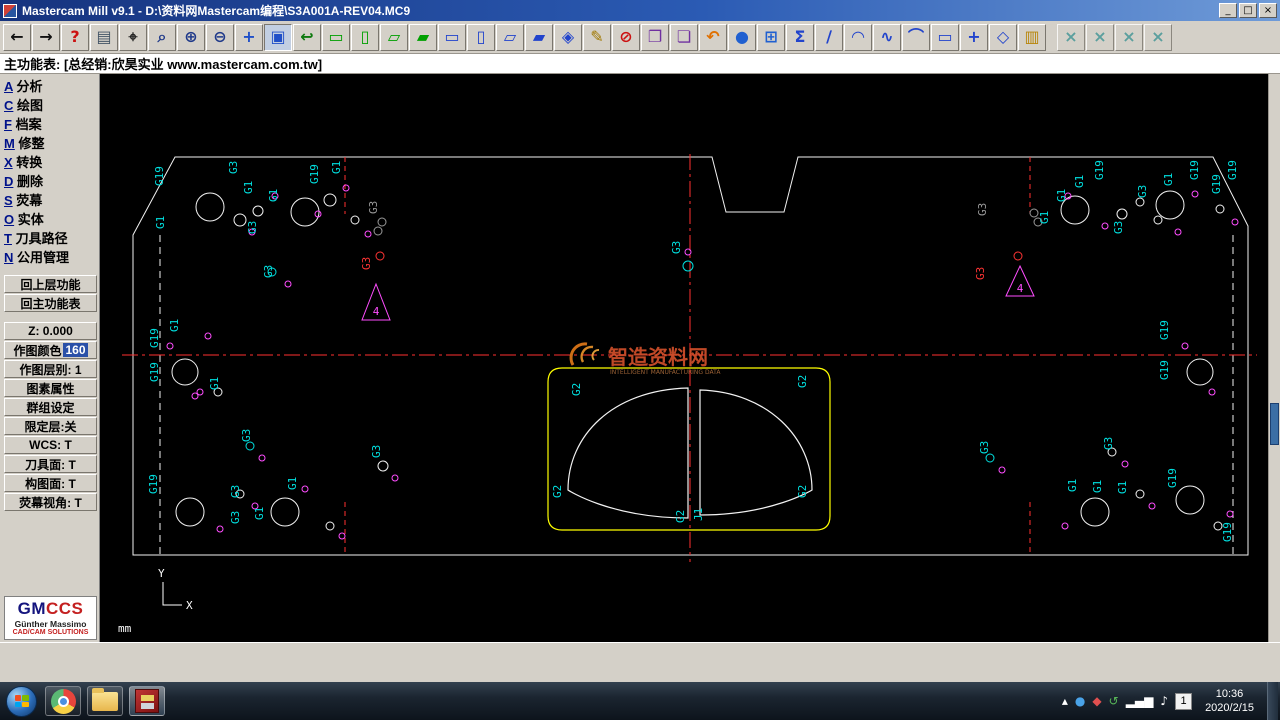  Describe the element at coordinates (539, 37) in the screenshot. I see `cview-isometric-button: ▰` at that location.